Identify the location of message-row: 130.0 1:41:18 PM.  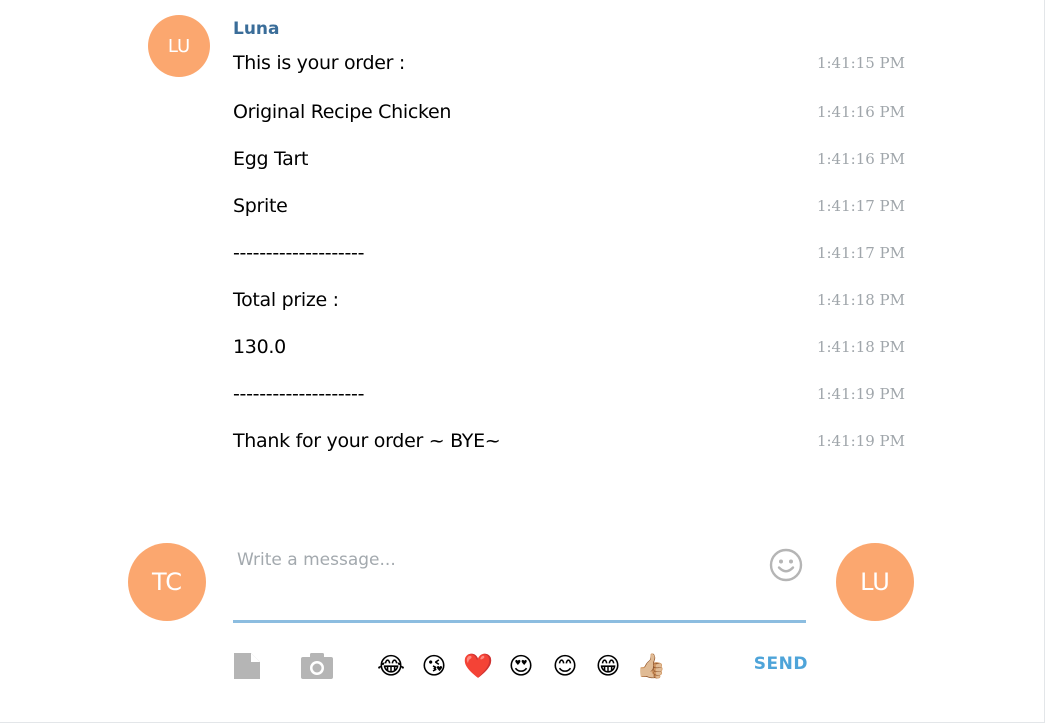
(569, 348).